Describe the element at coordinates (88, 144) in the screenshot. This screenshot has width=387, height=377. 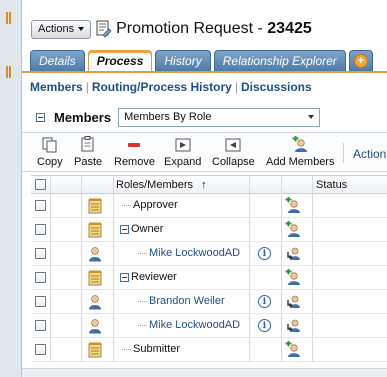
I see `paste-icon` at that location.